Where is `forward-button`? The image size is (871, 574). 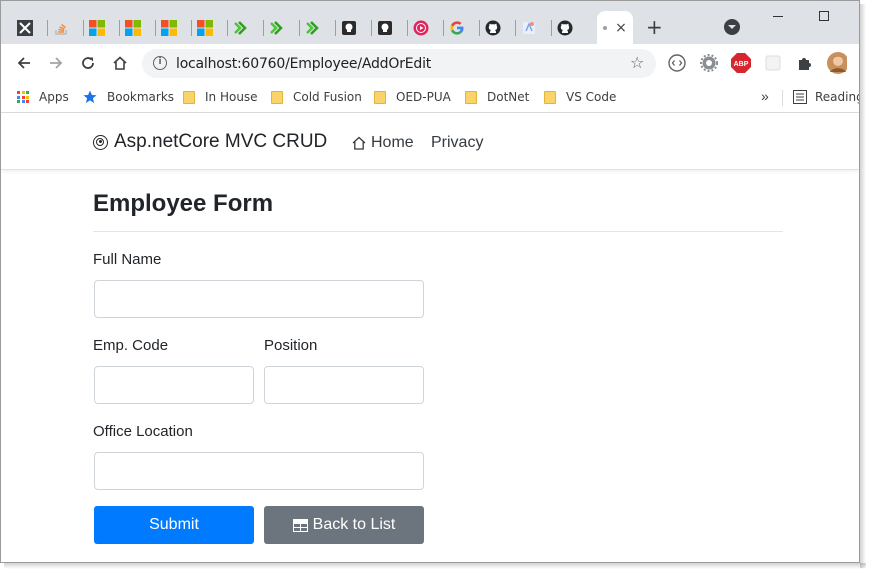
forward-button is located at coordinates (56, 63).